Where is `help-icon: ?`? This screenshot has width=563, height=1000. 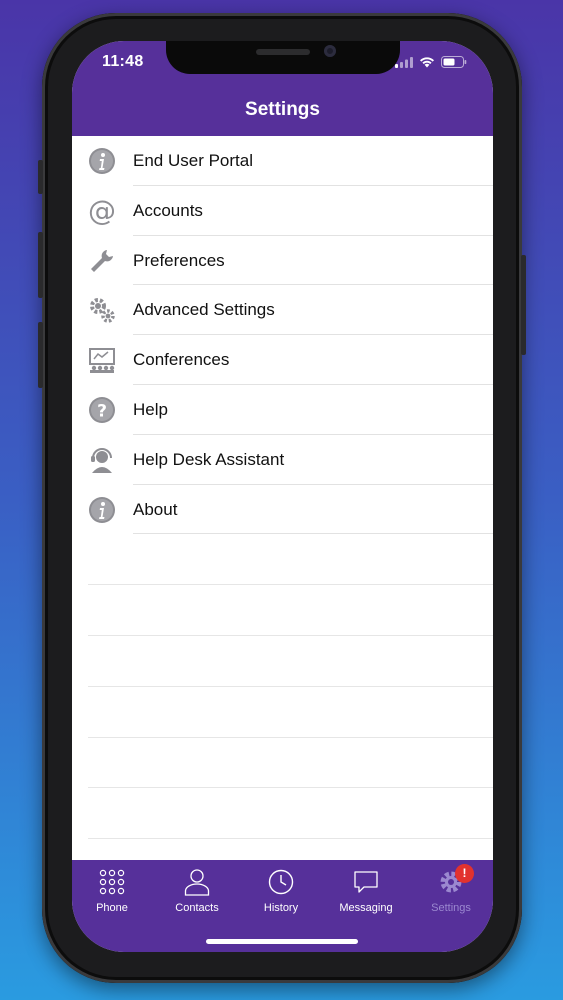 help-icon: ? is located at coordinates (102, 409).